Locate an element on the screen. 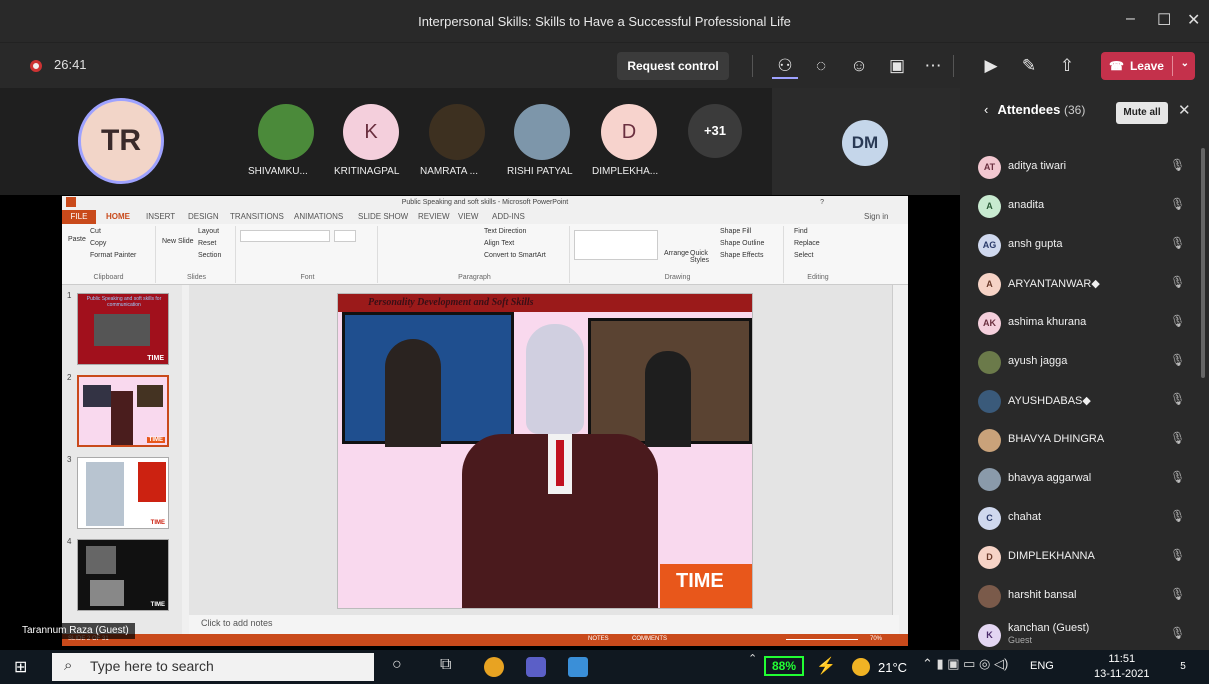  align-text-button: Align Text is located at coordinates (499, 243).